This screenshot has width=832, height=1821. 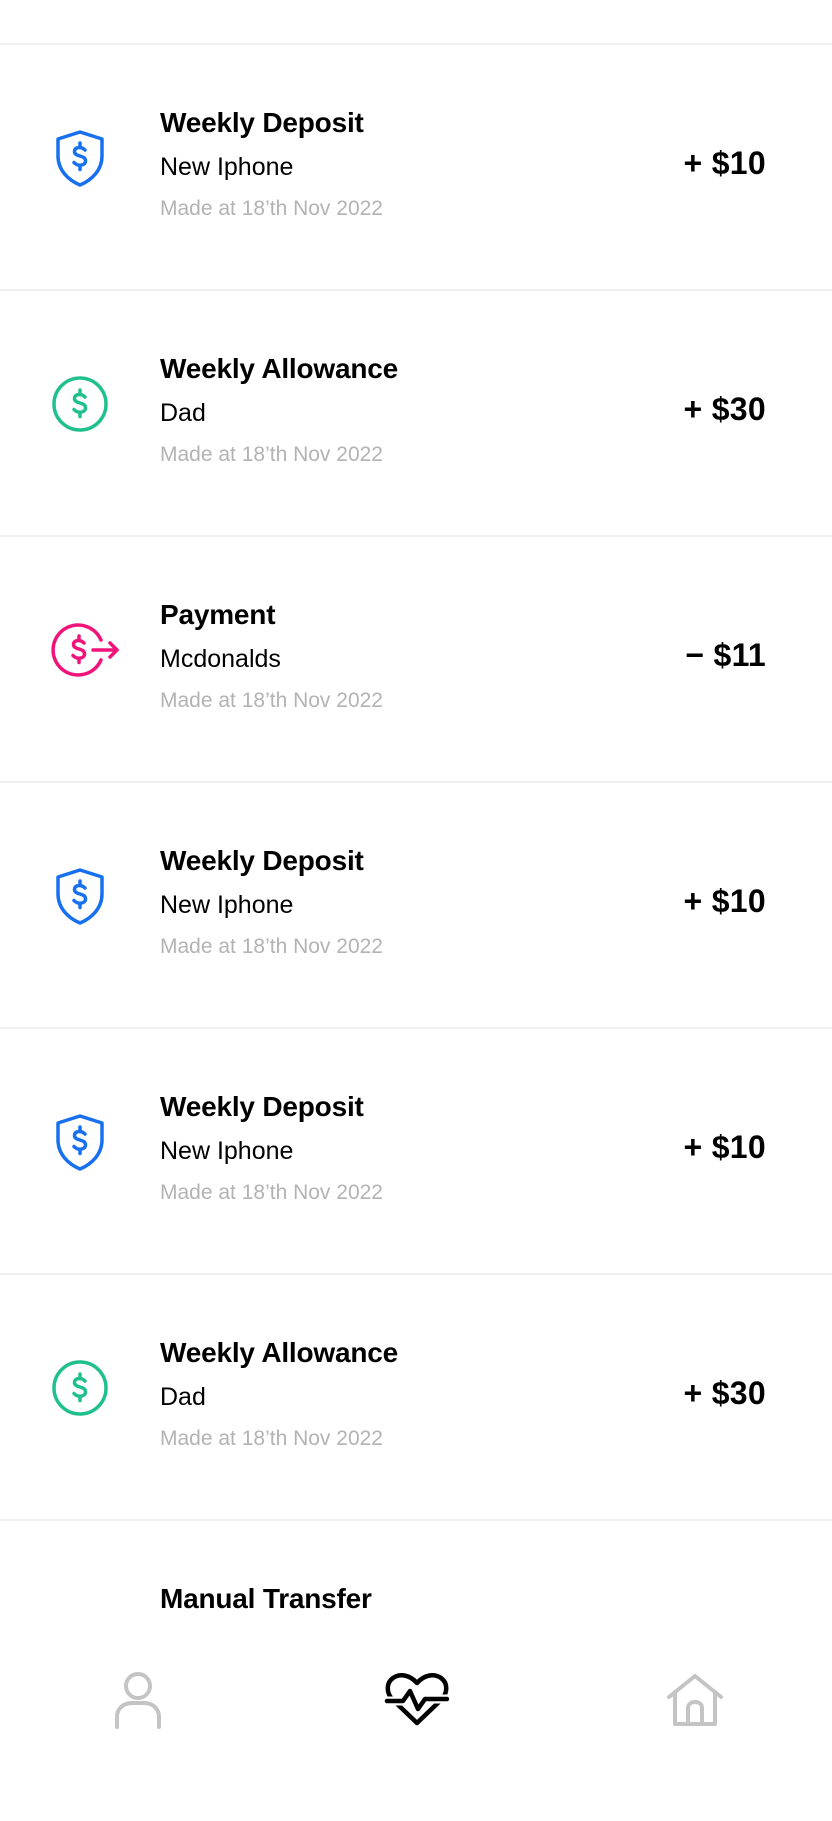 I want to click on nav-home-button, so click(x=695, y=1700).